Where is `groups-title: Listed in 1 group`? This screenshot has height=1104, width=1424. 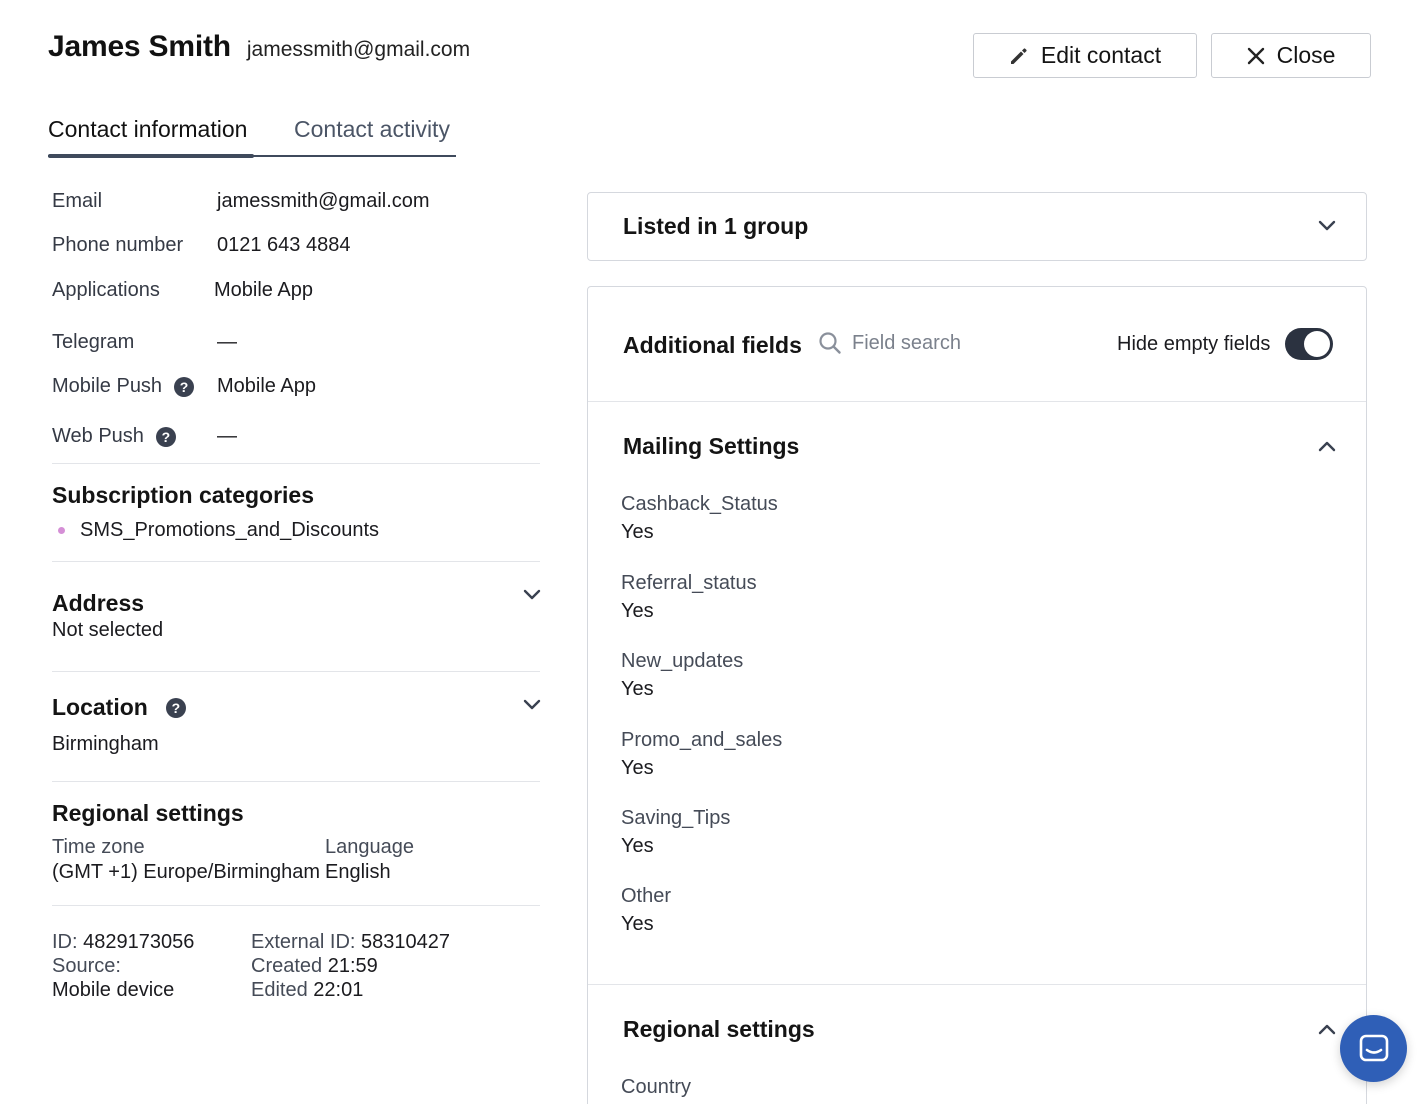 groups-title: Listed in 1 group is located at coordinates (716, 226).